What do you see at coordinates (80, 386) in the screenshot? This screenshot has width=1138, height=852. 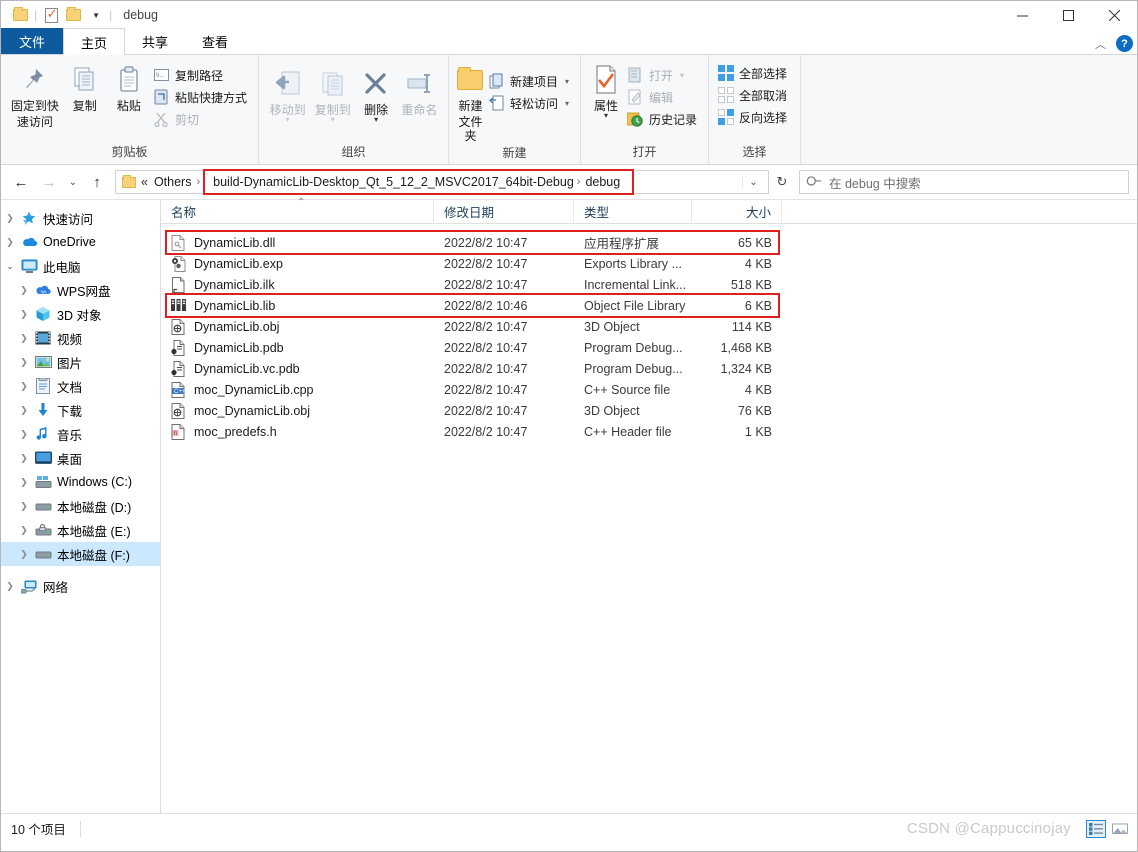 I see `sidebar-item-documents: ❯ 文档` at bounding box center [80, 386].